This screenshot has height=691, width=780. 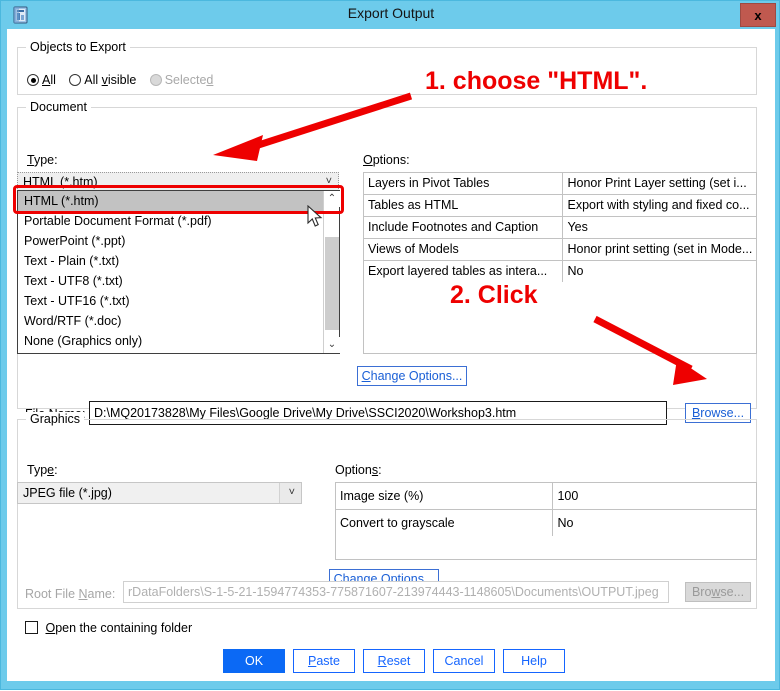 I want to click on document-type-label: Type:, so click(x=42, y=160).